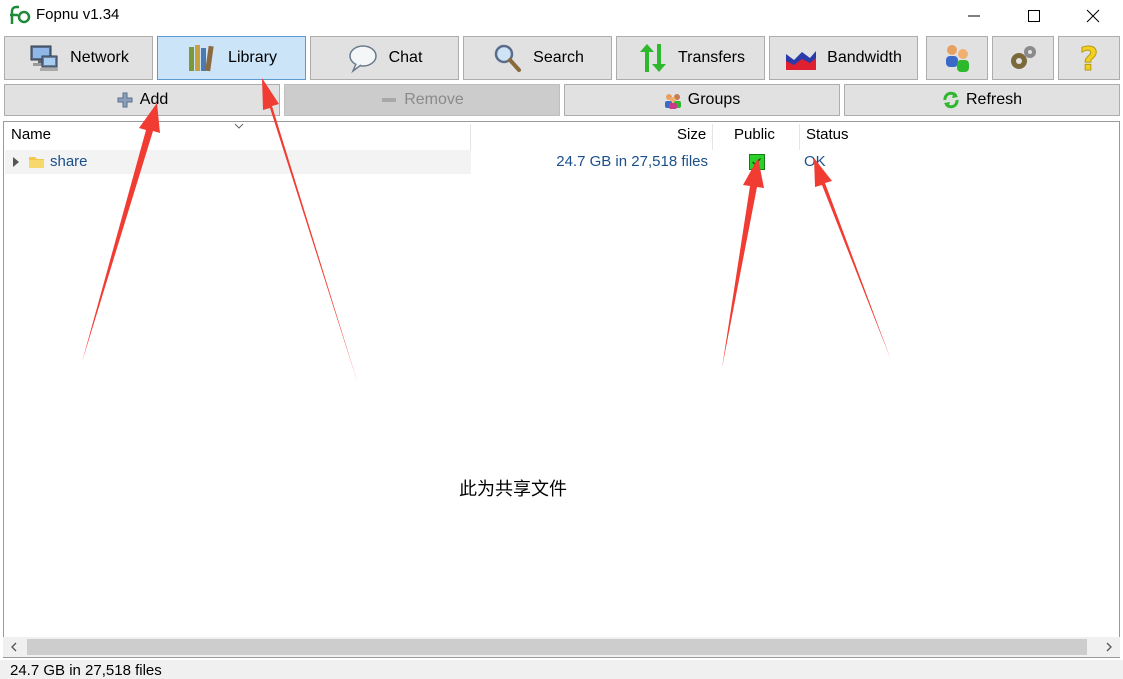 This screenshot has height=679, width=1123. I want to click on scroll-thumb, so click(557, 647).